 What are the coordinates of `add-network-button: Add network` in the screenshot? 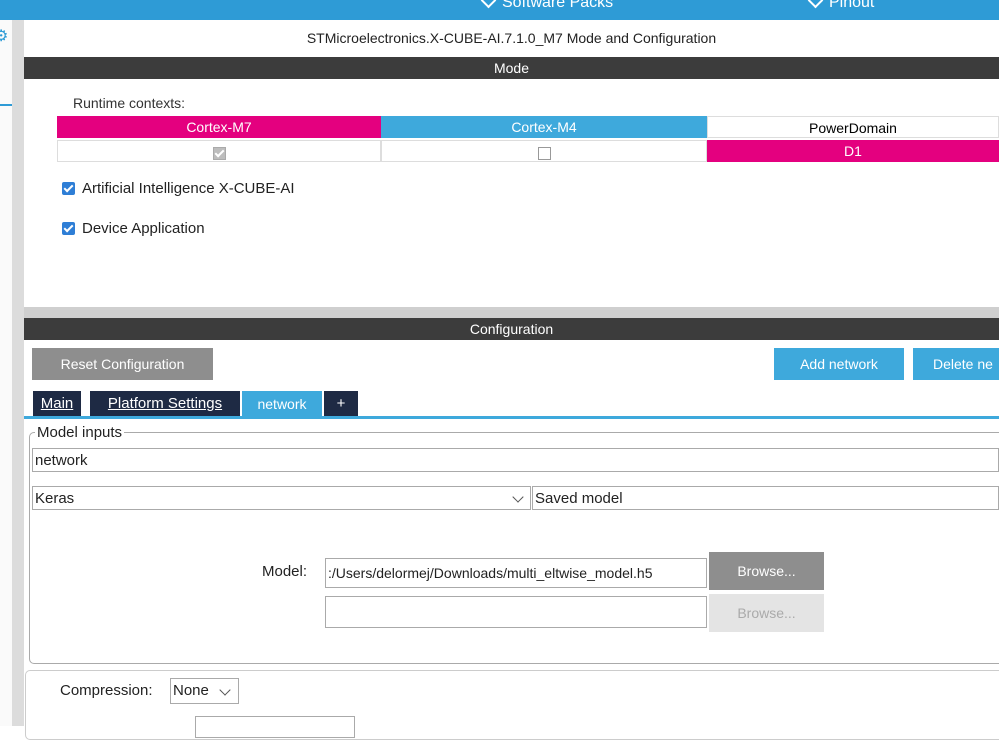 It's located at (839, 364).